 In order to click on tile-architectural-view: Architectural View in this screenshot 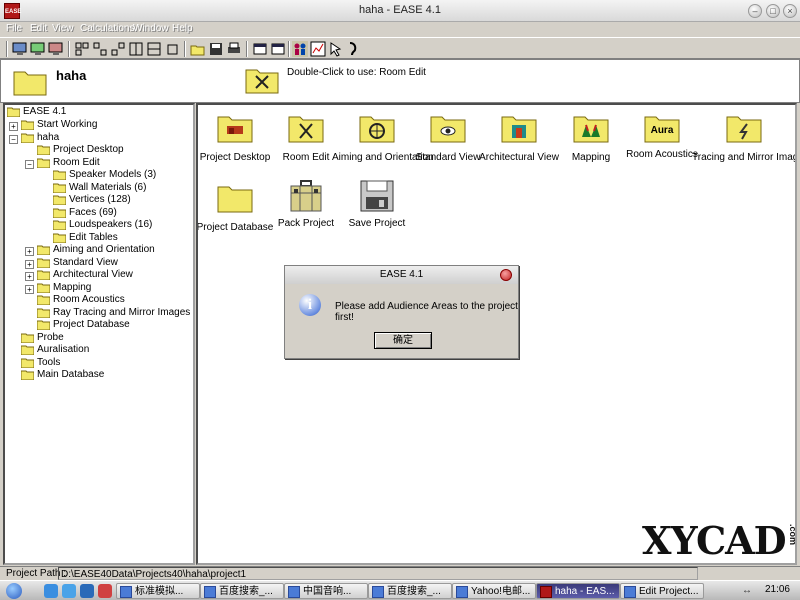, I will do `click(519, 138)`.